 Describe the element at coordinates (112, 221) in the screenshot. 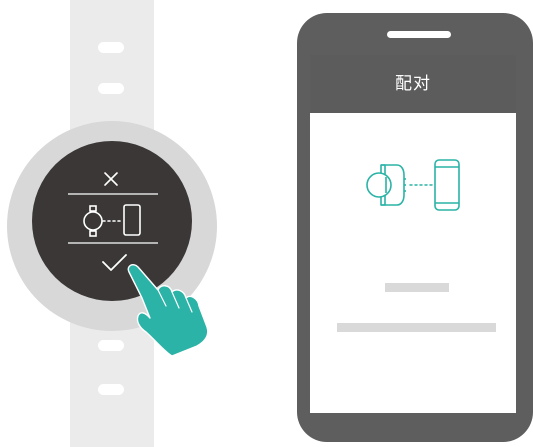

I see `watch-face` at that location.